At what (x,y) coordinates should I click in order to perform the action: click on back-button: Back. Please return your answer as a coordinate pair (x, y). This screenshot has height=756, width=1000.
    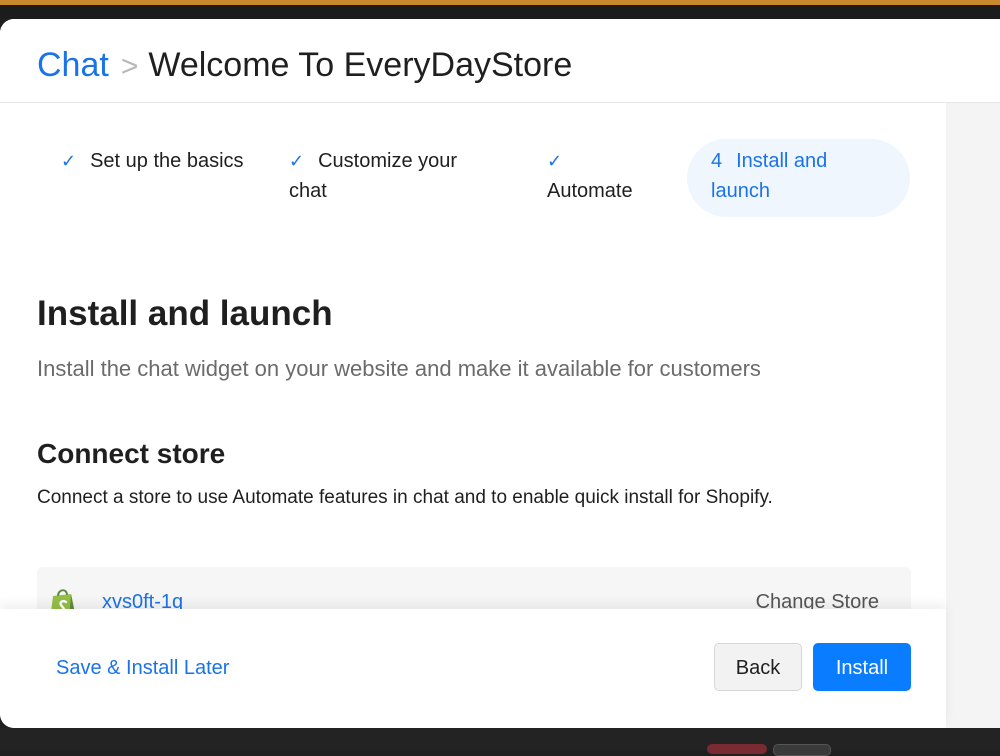
    Looking at the image, I should click on (758, 667).